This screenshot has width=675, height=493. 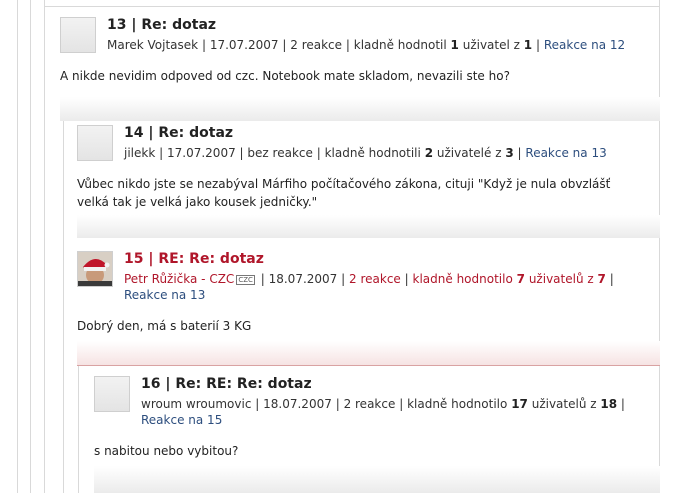 I want to click on comment-text: Dobrý den, má s baterií 3 KG, so click(x=164, y=326).